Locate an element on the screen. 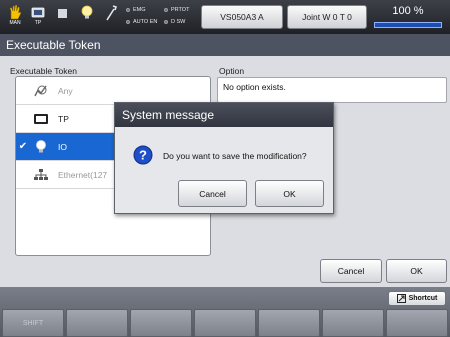 This screenshot has height=337, width=450. list-item-label: TP is located at coordinates (63, 118).